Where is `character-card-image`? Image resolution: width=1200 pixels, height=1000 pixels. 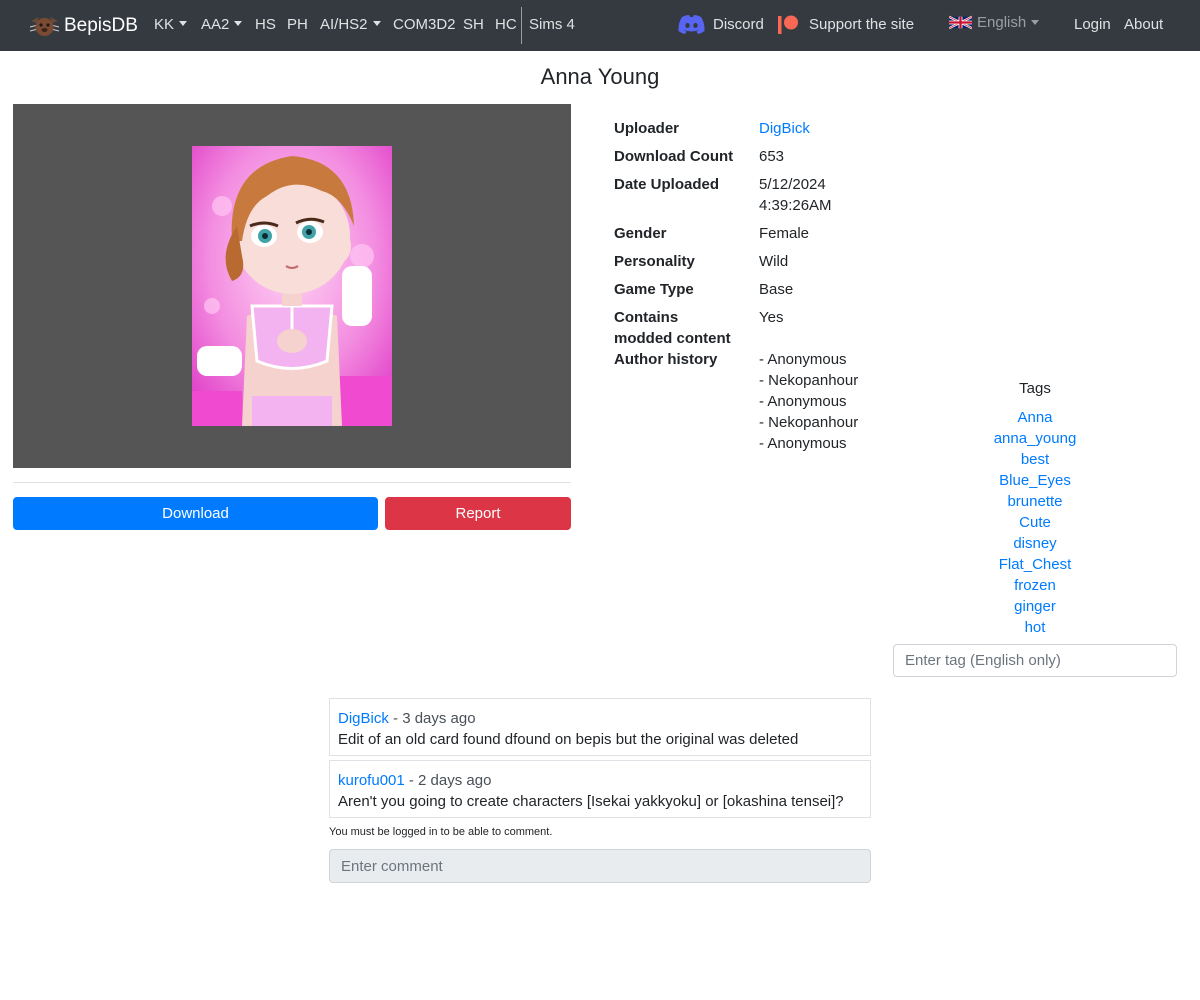 character-card-image is located at coordinates (292, 286).